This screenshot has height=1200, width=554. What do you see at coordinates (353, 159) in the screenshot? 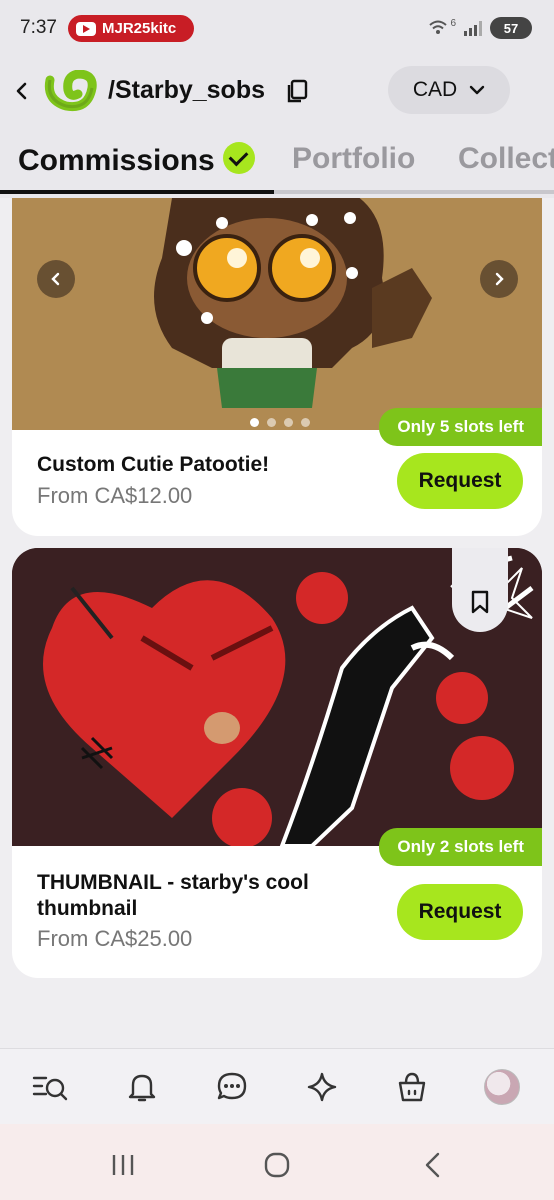
I see `tab-portfolio: Portfolio` at bounding box center [353, 159].